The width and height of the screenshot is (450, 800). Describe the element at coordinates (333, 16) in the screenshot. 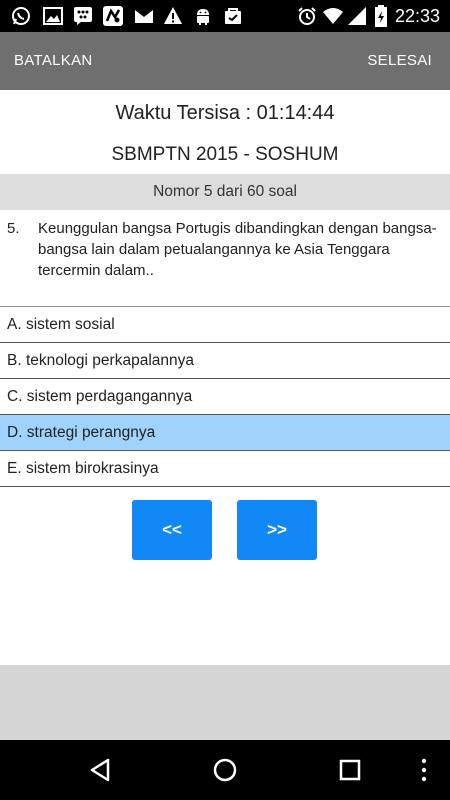

I see `wifi-icon` at that location.